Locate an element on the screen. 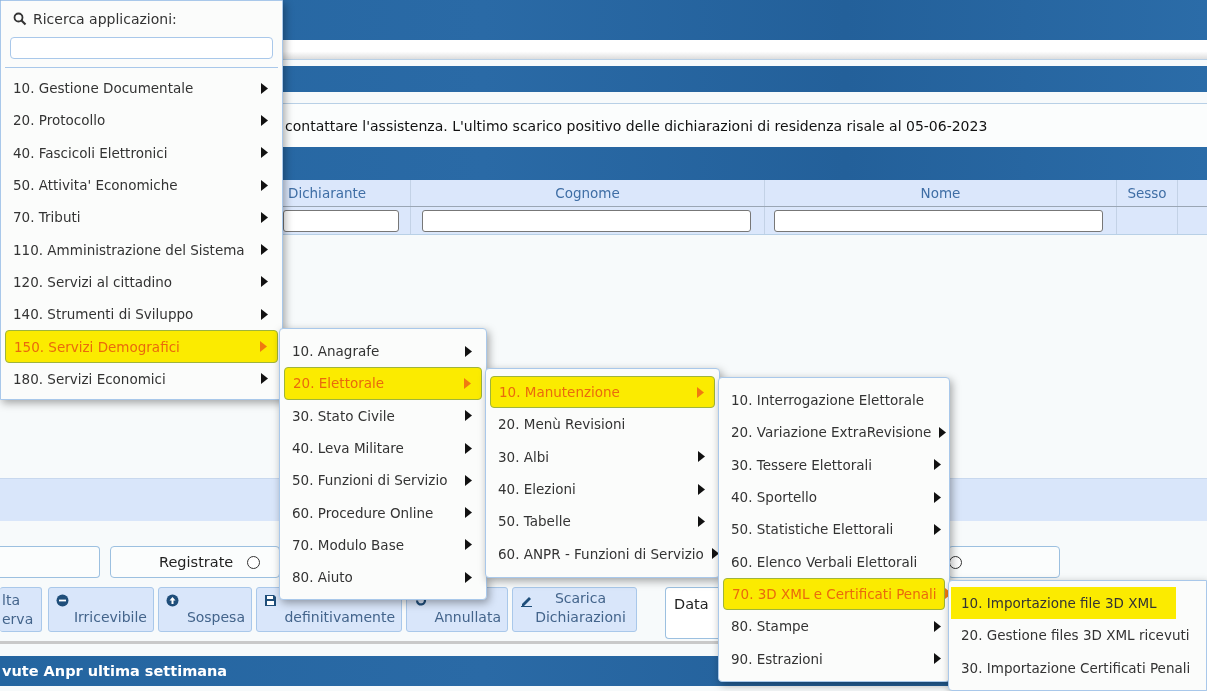 This screenshot has width=1207, height=691. menu-item: 60. Procedure Online is located at coordinates (383, 512).